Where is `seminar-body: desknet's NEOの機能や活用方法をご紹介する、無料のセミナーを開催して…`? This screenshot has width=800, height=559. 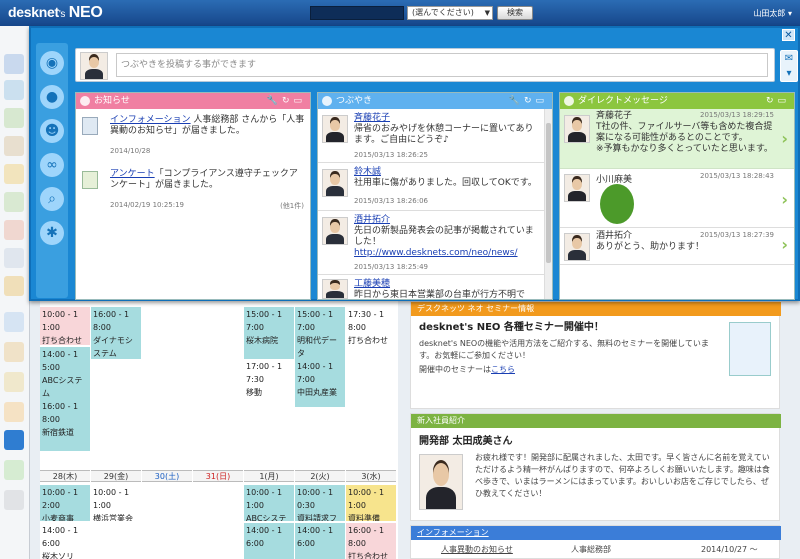
seminar-body: desknet's NEOの機能や活用方法をご紹介する、無料のセミナーを開催して… is located at coordinates (564, 349).